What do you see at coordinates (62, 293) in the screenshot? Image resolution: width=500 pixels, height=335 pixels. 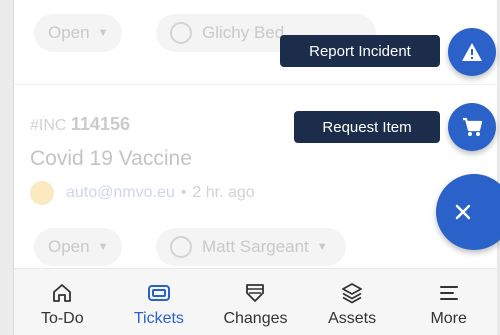 I see `home-icon` at bounding box center [62, 293].